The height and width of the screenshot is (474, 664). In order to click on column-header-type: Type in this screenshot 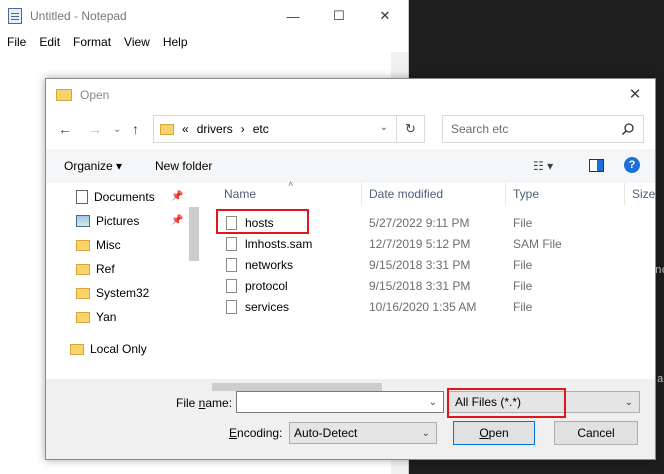, I will do `click(526, 194)`.